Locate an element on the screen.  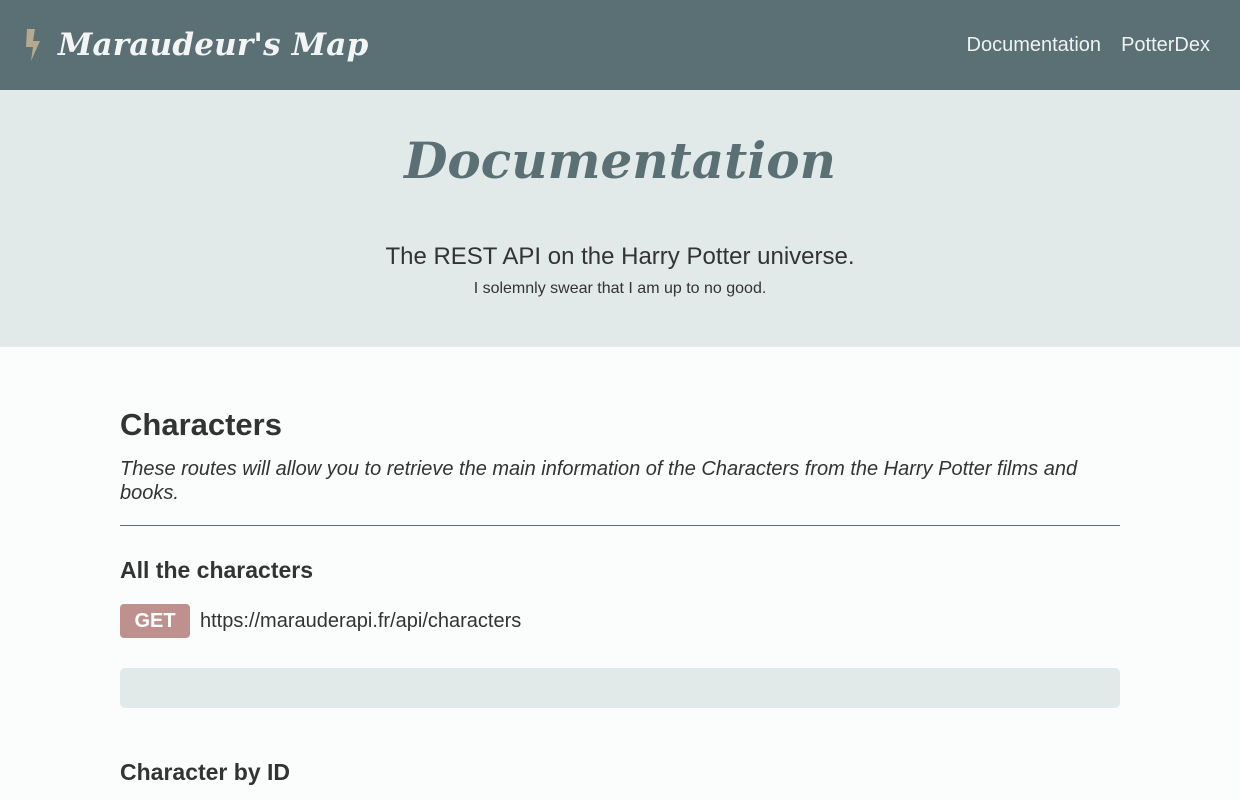
navbar: Maraudeur's Map Documentation PotterDex is located at coordinates (620, 45).